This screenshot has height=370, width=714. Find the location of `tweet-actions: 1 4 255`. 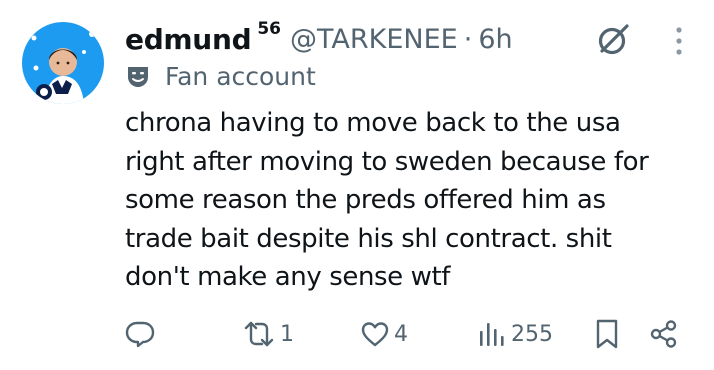

tweet-actions: 1 4 255 is located at coordinates (357, 334).